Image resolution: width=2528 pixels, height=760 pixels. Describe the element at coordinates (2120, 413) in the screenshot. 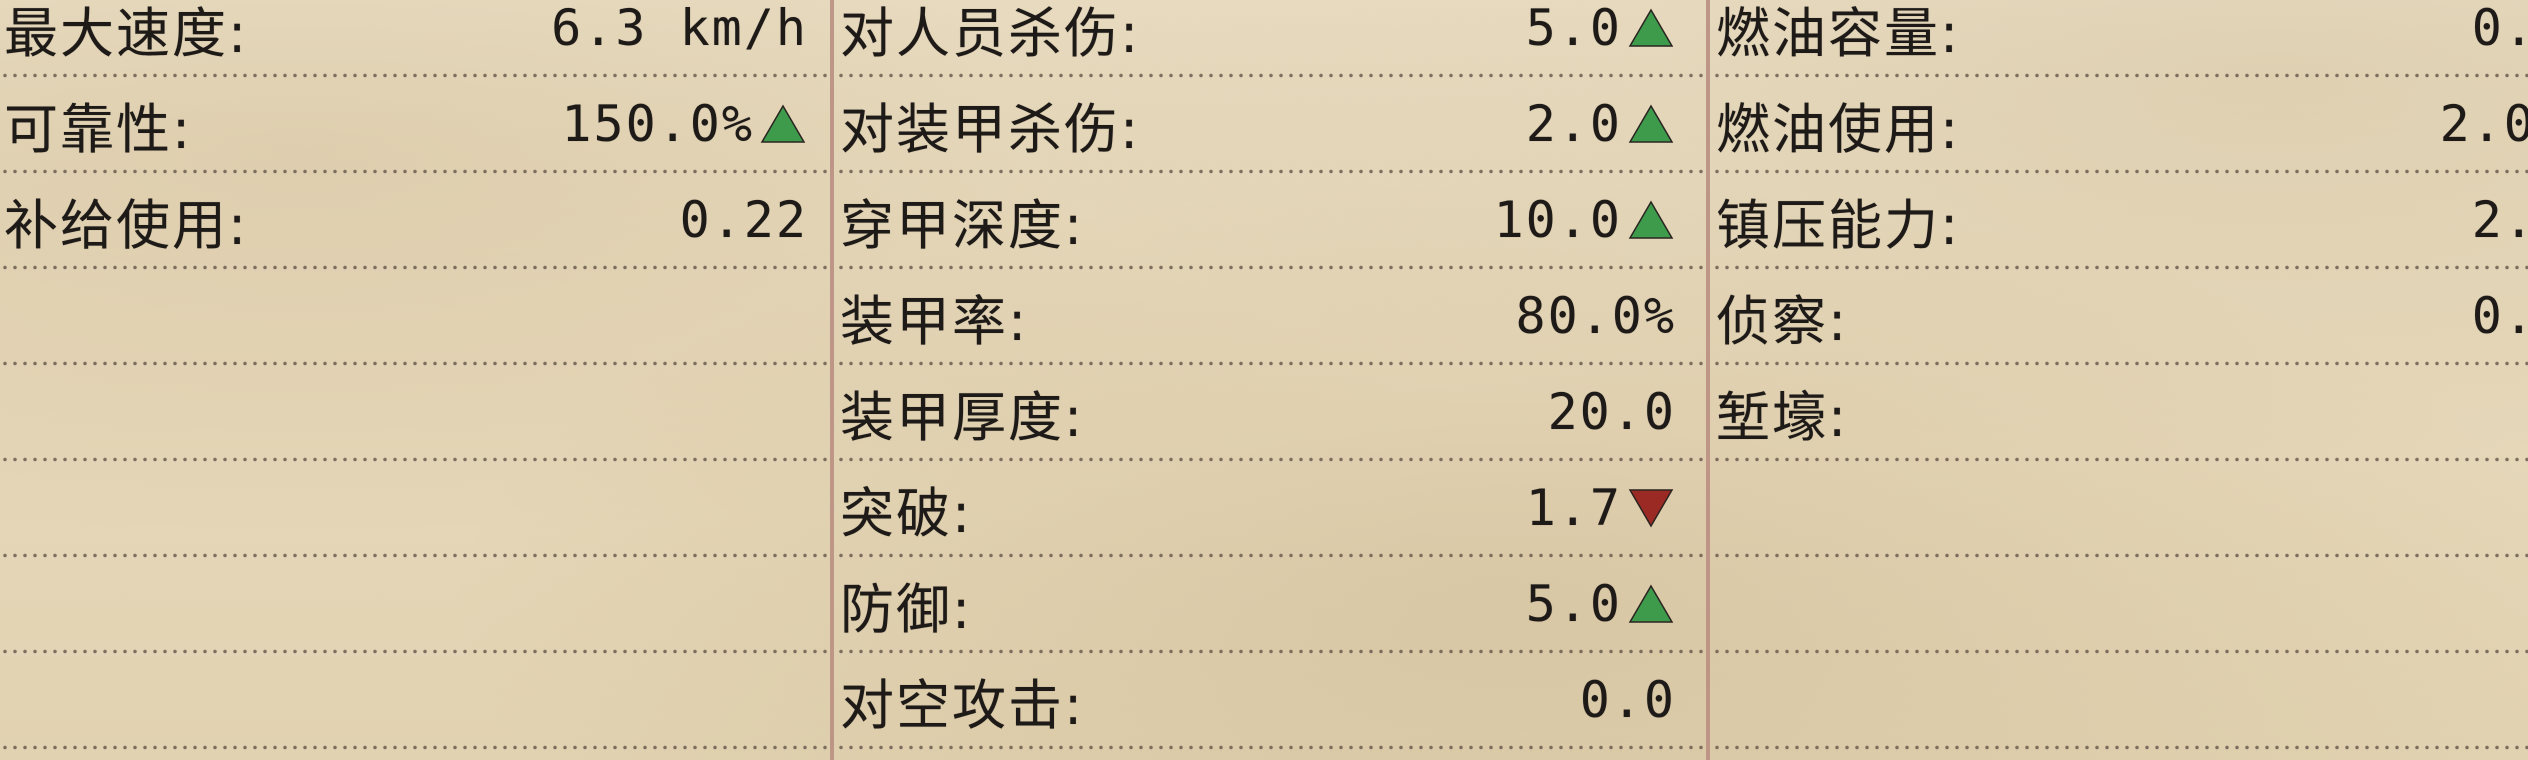

I see `stat-row: 堑壕:0` at that location.